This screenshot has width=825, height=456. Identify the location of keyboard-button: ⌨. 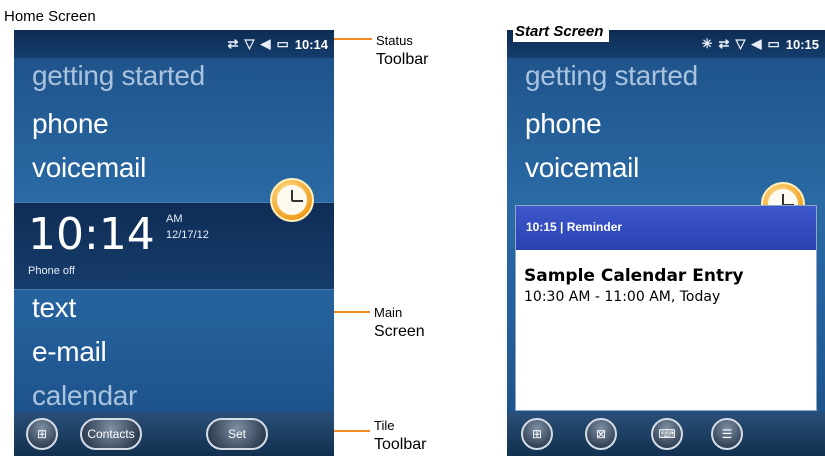
(667, 434).